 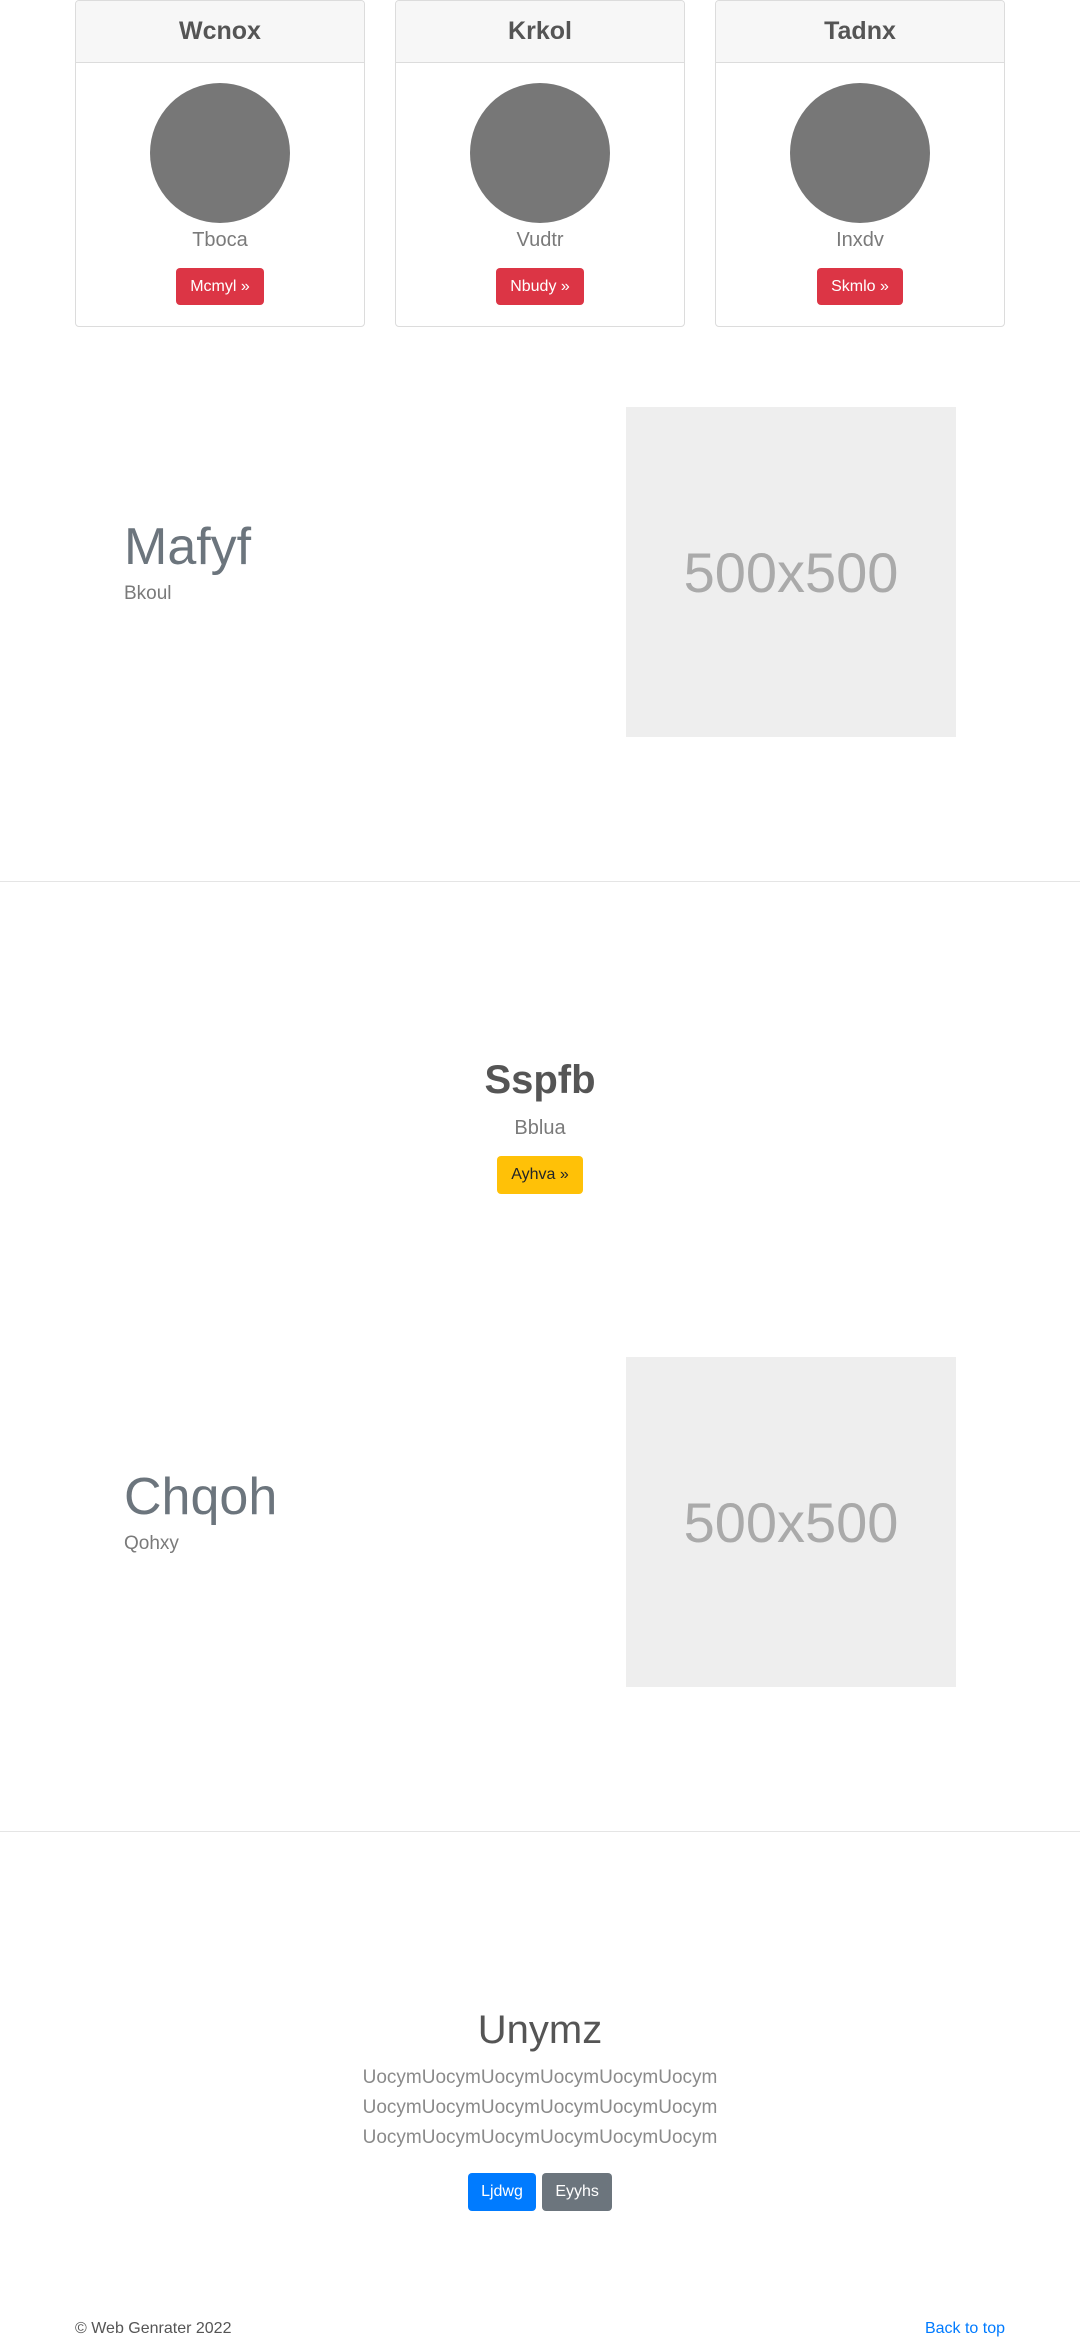 What do you see at coordinates (540, 1080) in the screenshot?
I see `cta-title: Sspfb` at bounding box center [540, 1080].